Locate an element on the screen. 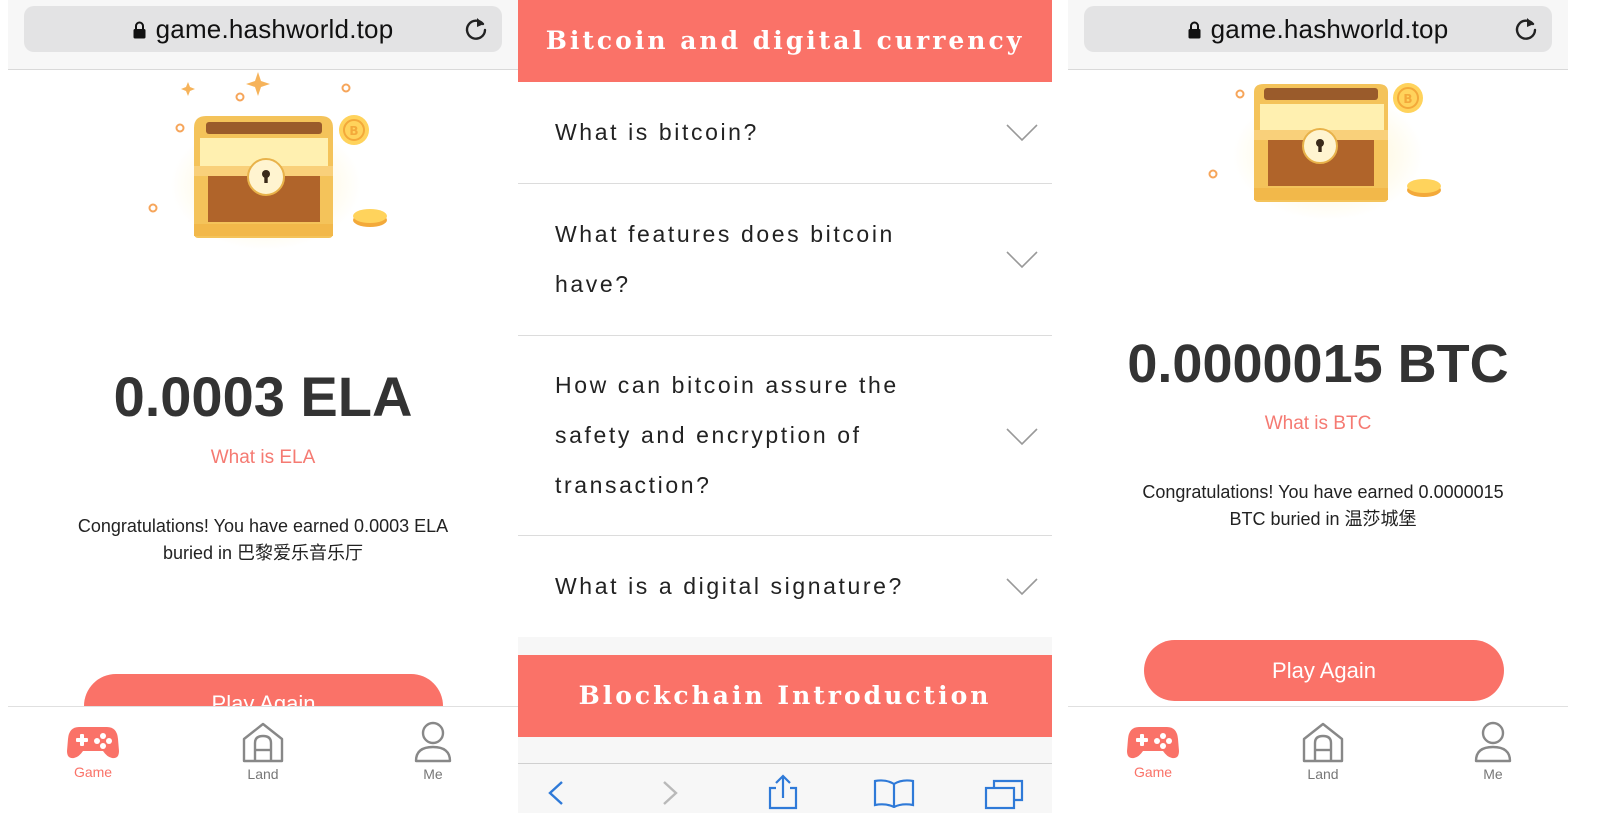  faq-question: What is a digital signature? is located at coordinates (775, 586).